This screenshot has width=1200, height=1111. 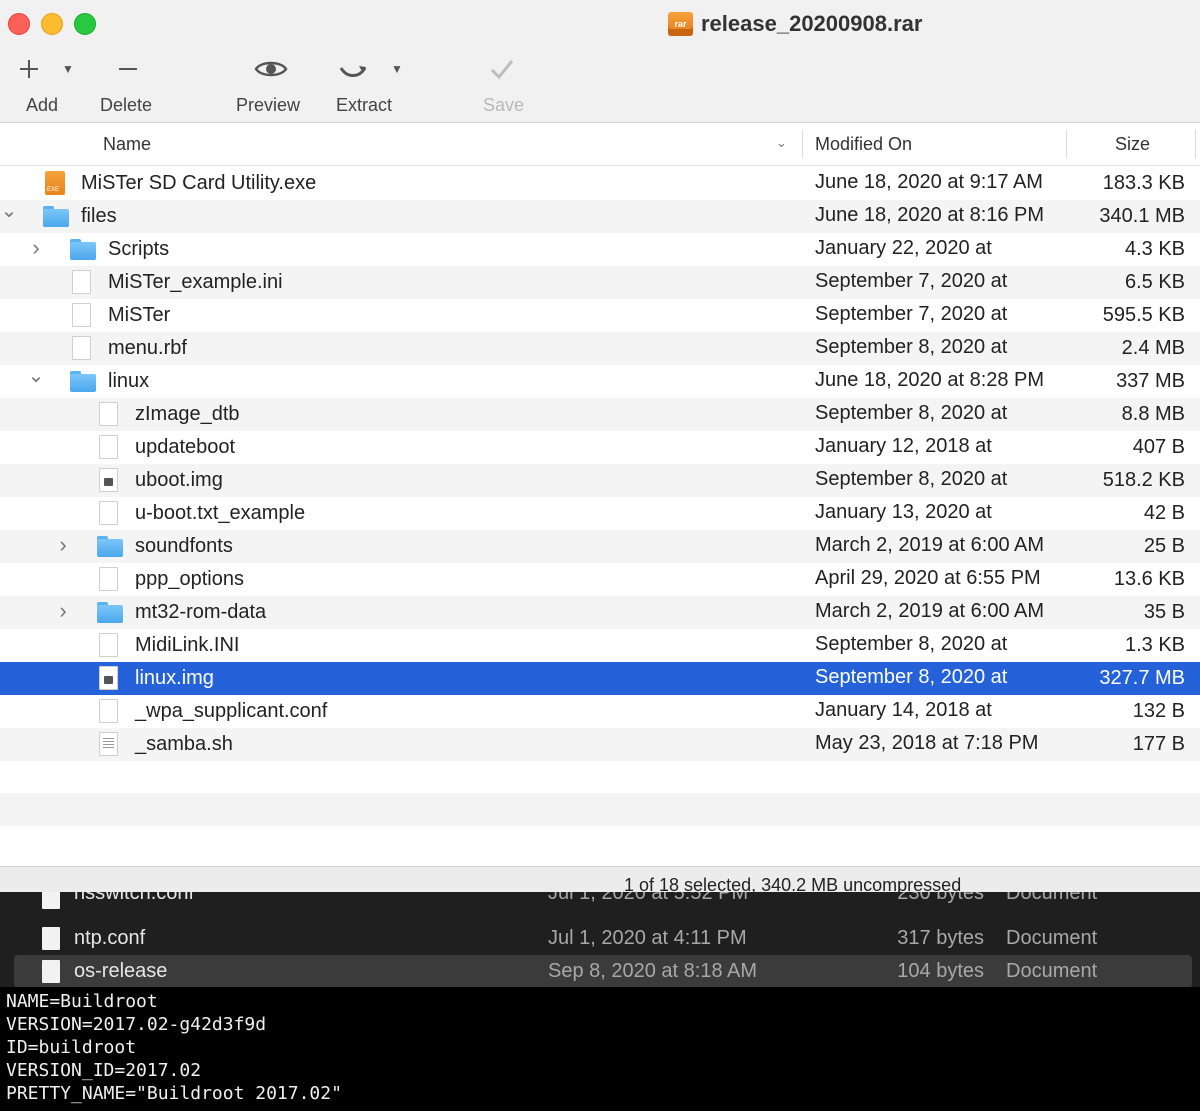 I want to click on column-modified: Modified On, so click(x=863, y=144).